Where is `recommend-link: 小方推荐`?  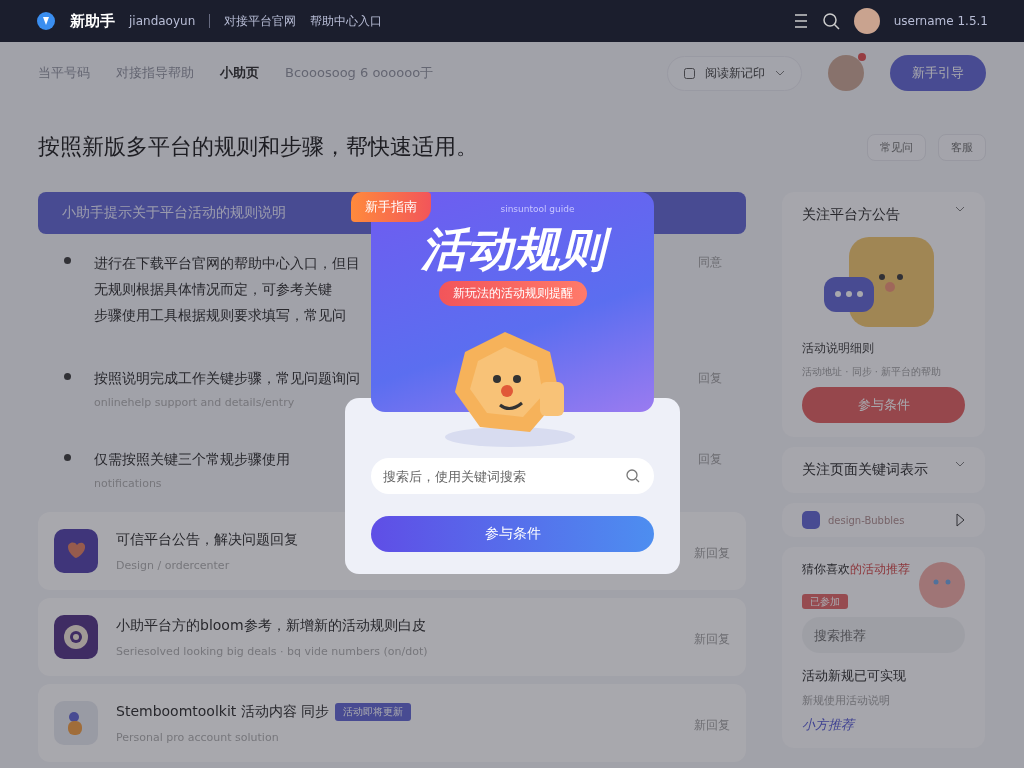 recommend-link: 小方推荐 is located at coordinates (883, 725).